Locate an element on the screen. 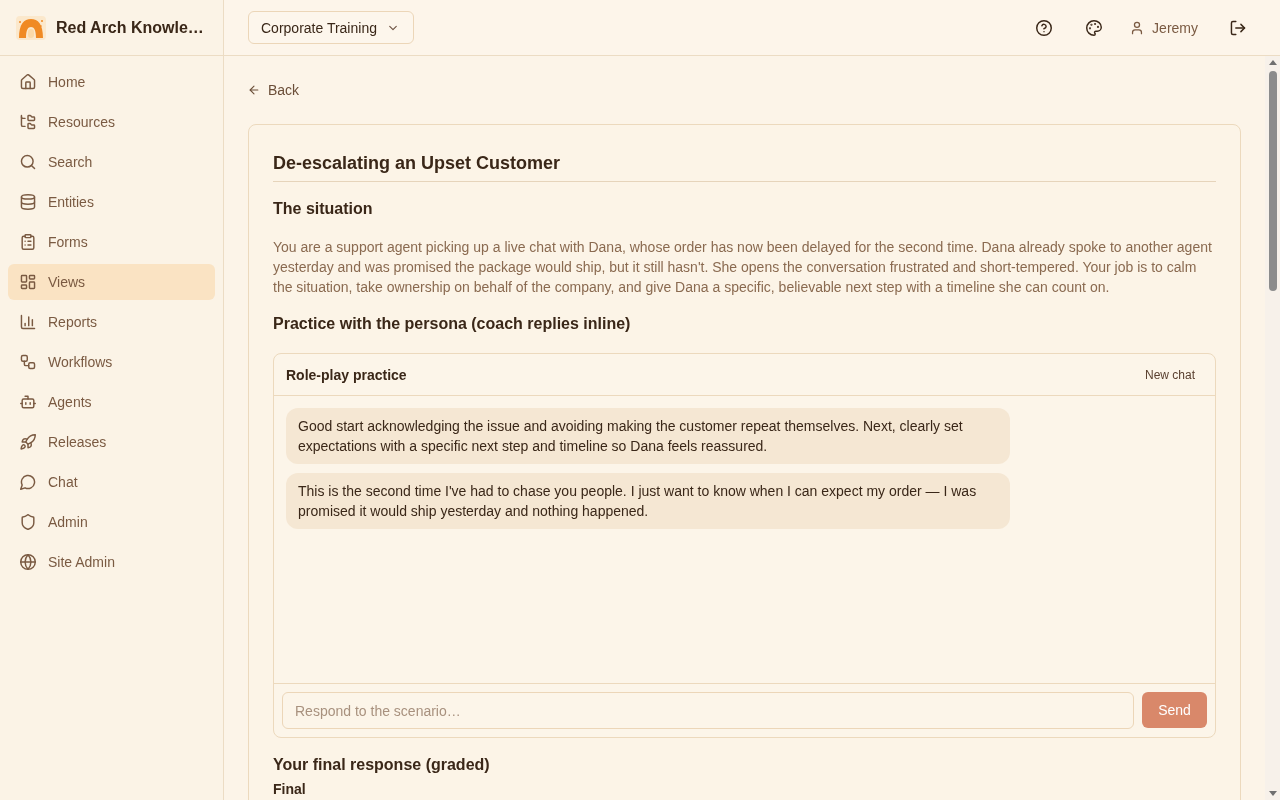 This screenshot has width=1280, height=800. scrollbar is located at coordinates (1272, 428).